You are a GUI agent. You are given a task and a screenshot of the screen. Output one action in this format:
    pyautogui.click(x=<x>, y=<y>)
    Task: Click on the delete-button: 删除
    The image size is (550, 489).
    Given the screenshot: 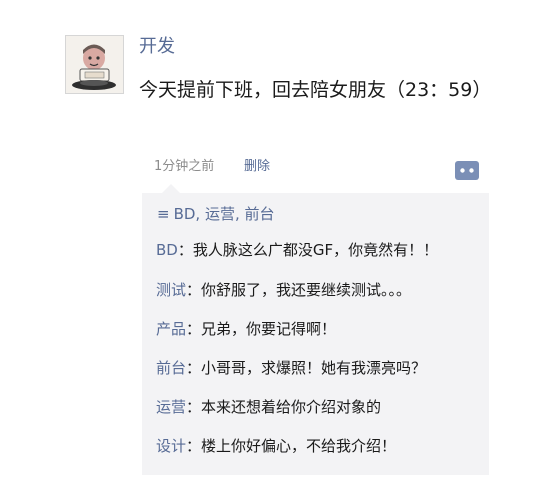 What is the action you would take?
    pyautogui.click(x=257, y=167)
    